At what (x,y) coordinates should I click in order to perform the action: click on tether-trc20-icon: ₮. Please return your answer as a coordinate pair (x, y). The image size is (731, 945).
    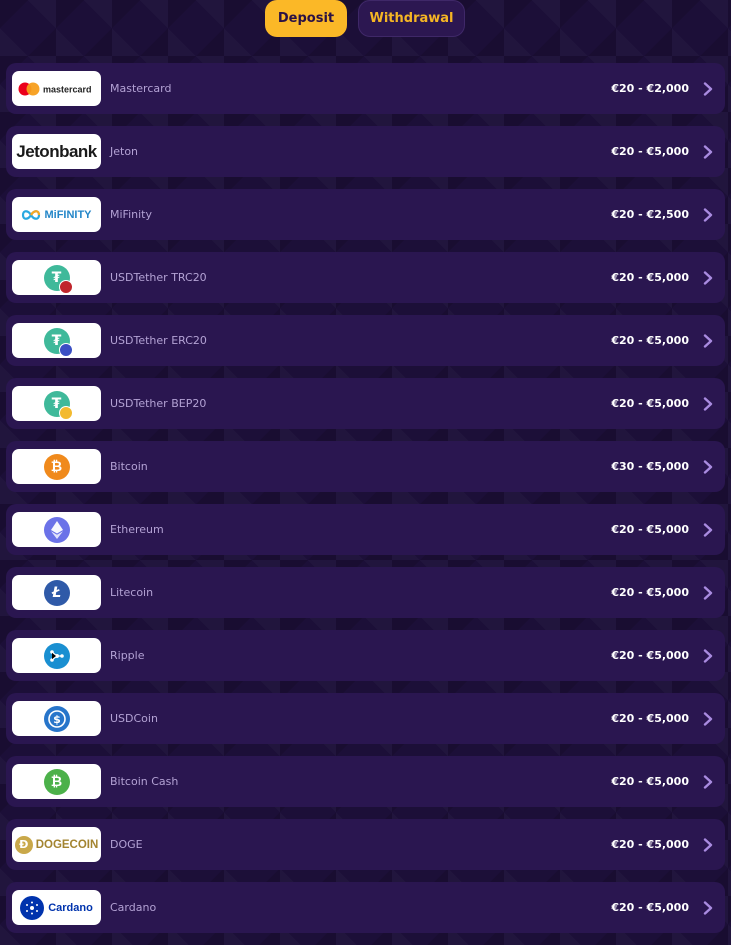
    Looking at the image, I should click on (56, 277).